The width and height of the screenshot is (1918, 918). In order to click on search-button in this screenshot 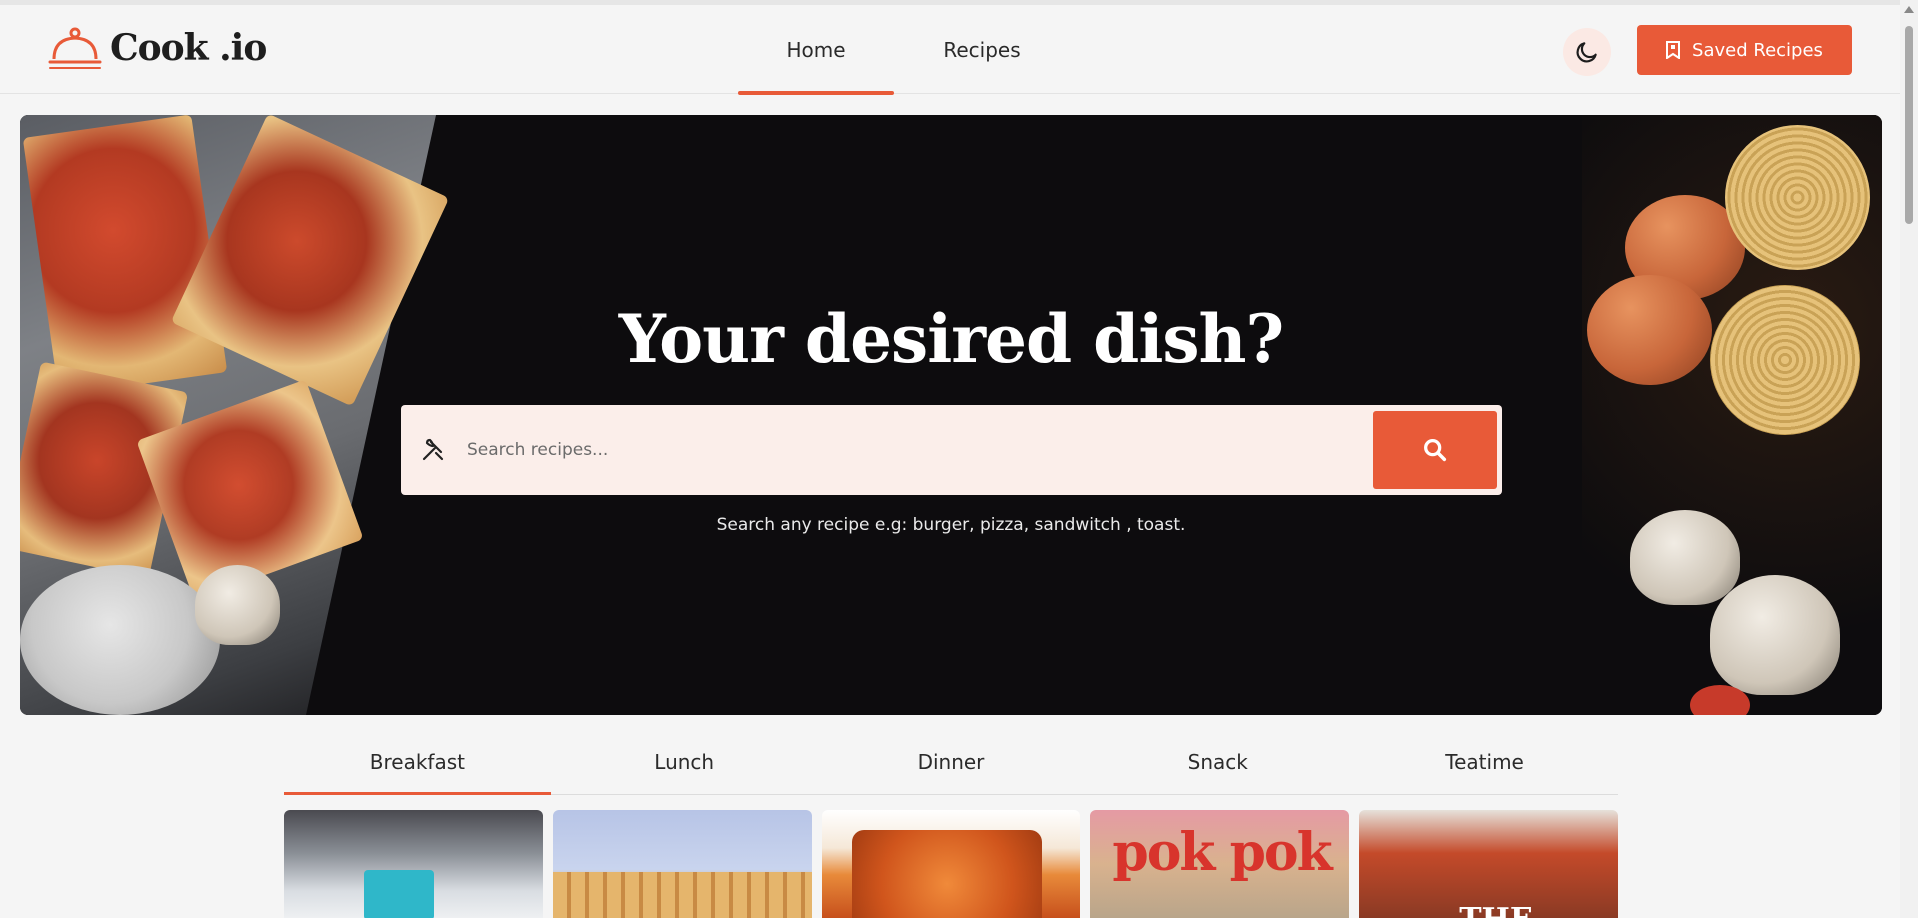, I will do `click(1435, 450)`.